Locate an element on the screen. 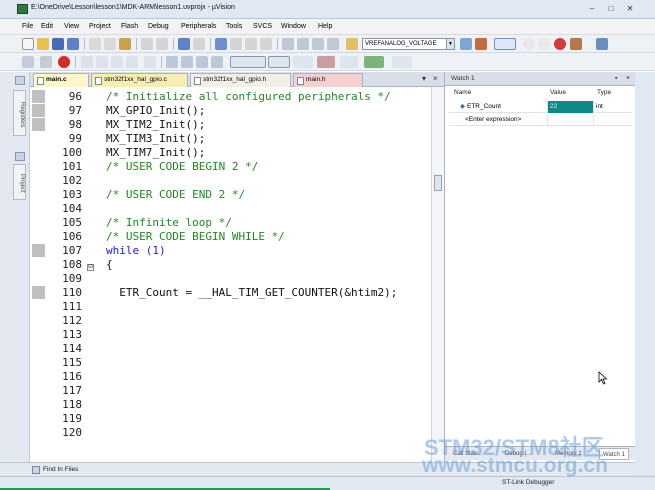 This screenshot has height=490, width=655. tab-main-h: main.h is located at coordinates (328, 80).